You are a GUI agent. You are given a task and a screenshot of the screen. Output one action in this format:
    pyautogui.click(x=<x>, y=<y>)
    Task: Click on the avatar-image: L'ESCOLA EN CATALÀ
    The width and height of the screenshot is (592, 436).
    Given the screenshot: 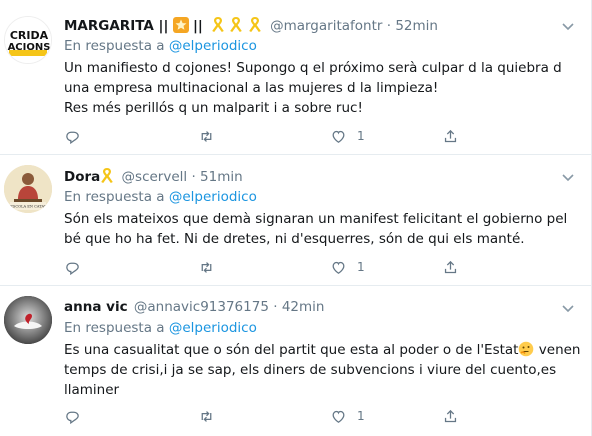 What is the action you would take?
    pyautogui.click(x=28, y=189)
    